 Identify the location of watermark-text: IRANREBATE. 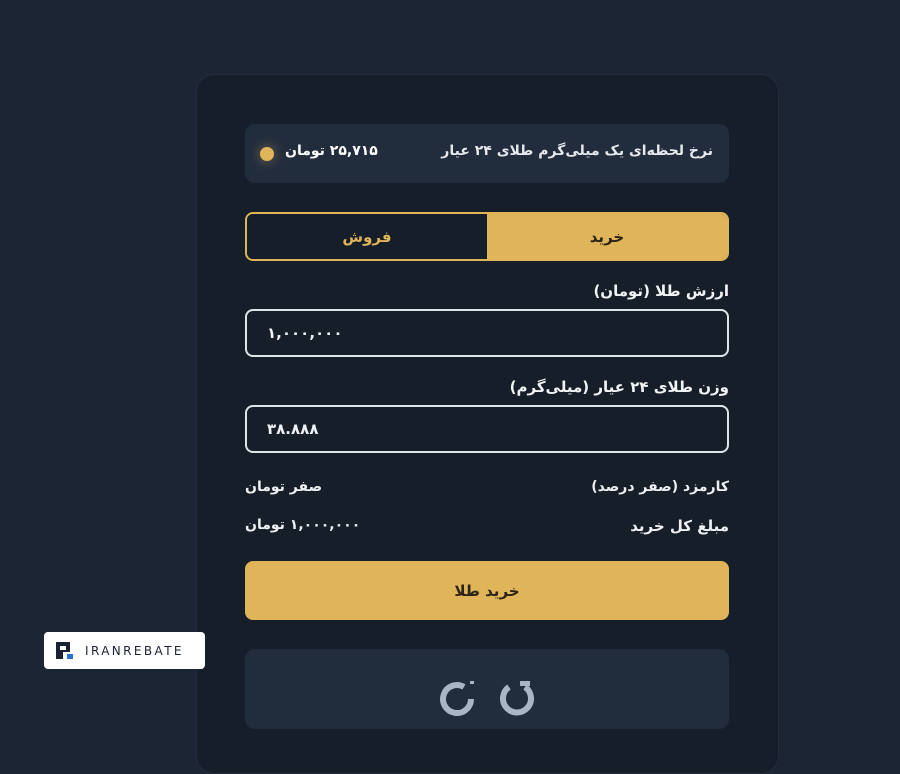
(134, 650).